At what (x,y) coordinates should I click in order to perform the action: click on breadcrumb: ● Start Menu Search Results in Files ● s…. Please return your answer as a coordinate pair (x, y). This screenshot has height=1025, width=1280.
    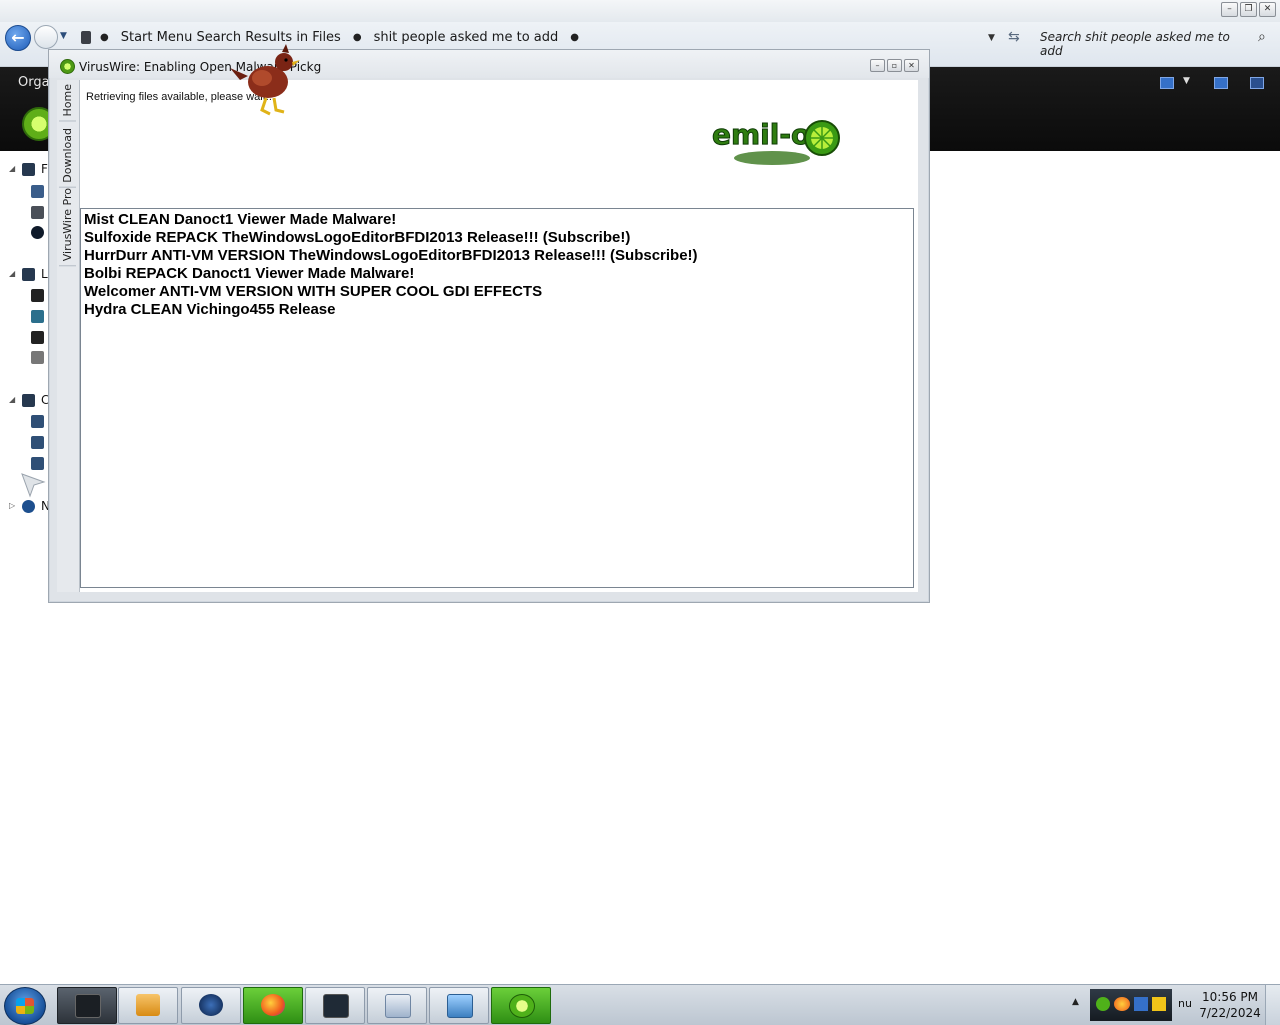
    Looking at the image, I should click on (339, 37).